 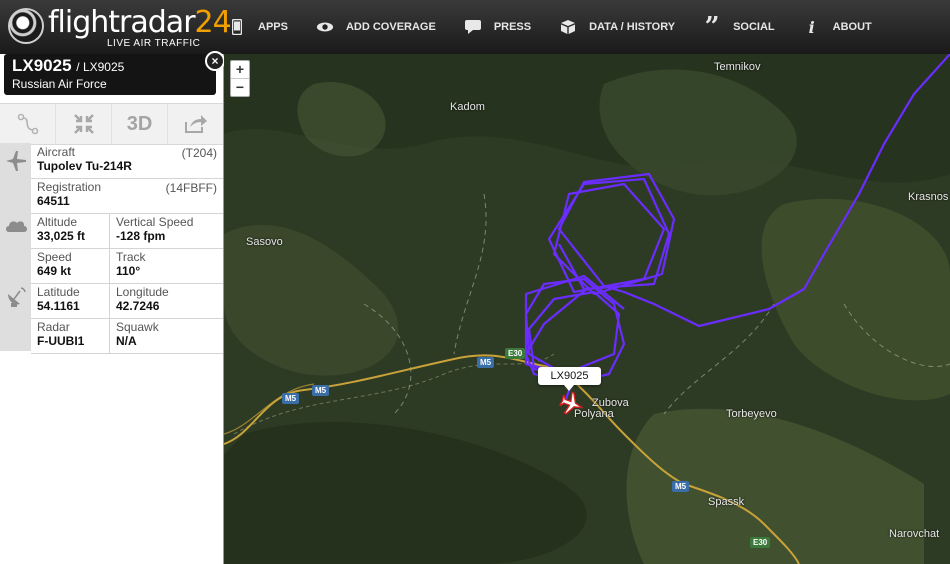 I want to click on collapse-icon, so click(x=83, y=124).